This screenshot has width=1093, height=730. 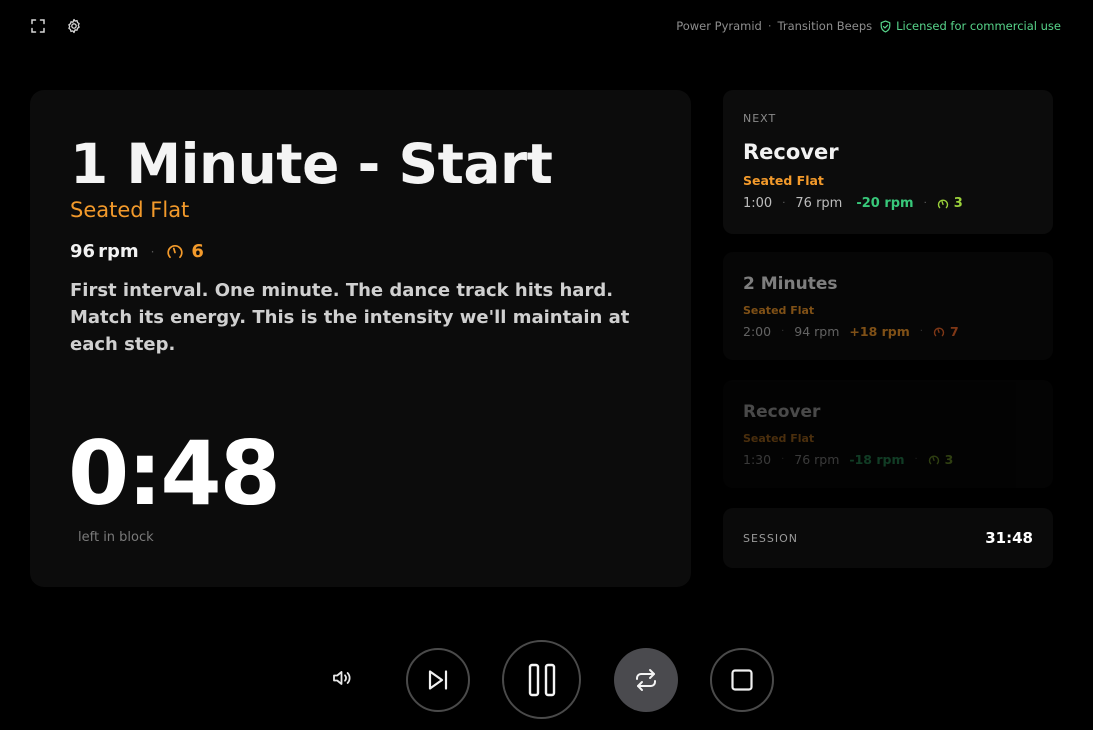 I want to click on stop-icon, so click(x=742, y=680).